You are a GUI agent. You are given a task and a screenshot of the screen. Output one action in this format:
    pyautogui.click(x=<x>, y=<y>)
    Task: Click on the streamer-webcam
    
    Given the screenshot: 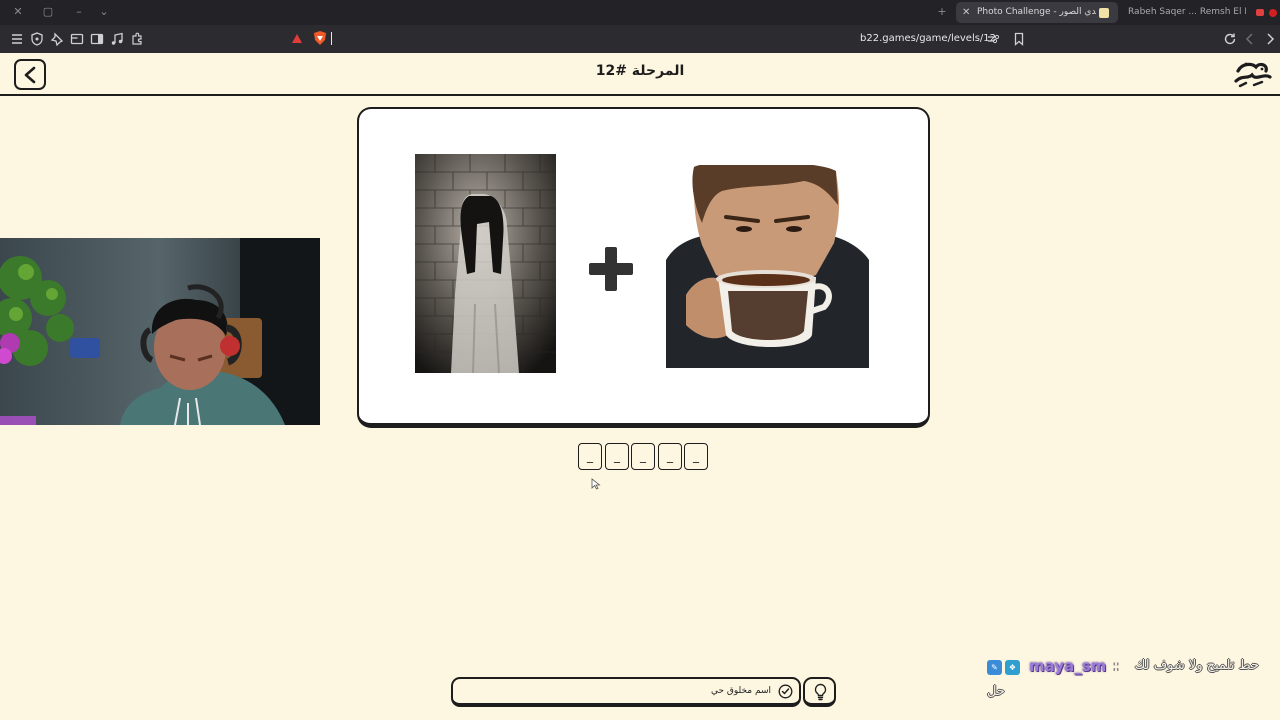 What is the action you would take?
    pyautogui.click(x=160, y=331)
    